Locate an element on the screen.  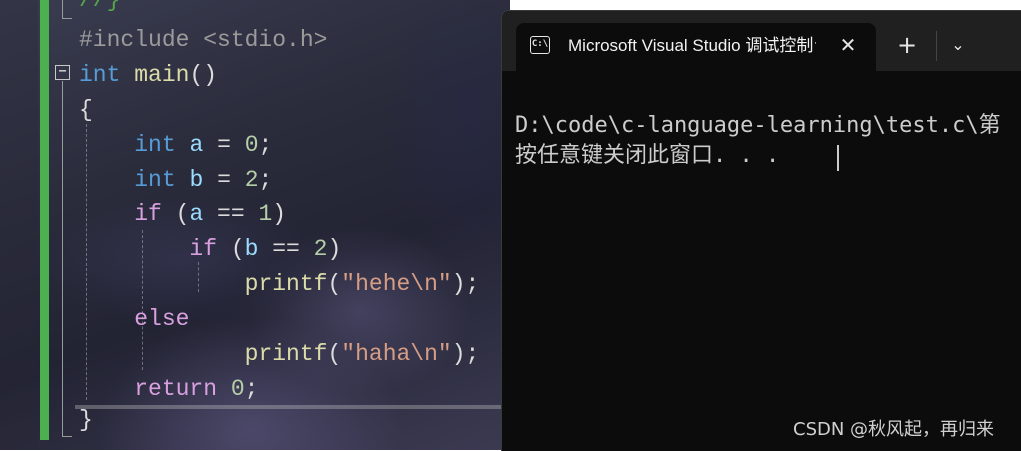
console-icon: C:\ is located at coordinates (540, 45).